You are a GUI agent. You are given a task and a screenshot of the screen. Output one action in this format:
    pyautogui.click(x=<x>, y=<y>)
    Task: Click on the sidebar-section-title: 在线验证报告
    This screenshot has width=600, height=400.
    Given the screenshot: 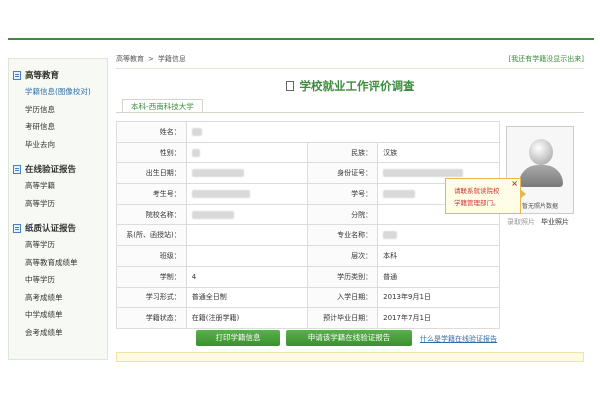 What is the action you would take?
    pyautogui.click(x=51, y=170)
    